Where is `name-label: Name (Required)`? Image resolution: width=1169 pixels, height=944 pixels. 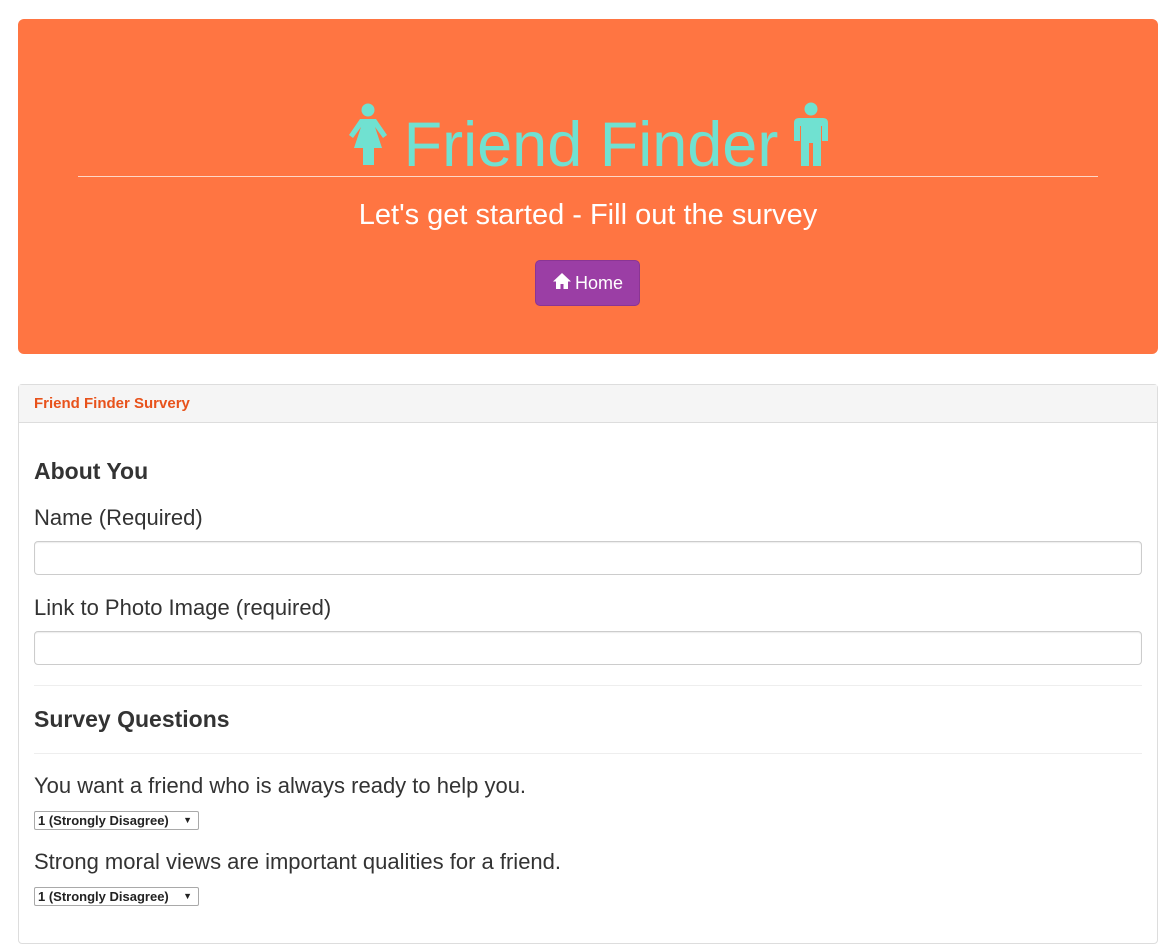
name-label: Name (Required) is located at coordinates (118, 517).